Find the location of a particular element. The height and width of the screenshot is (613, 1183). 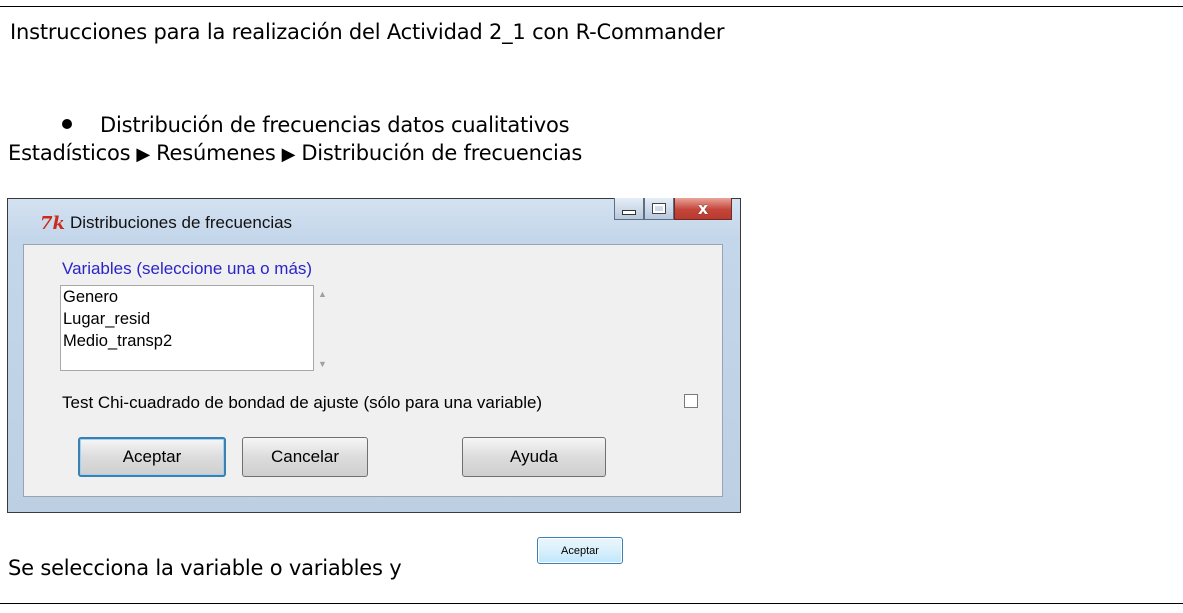

minimize-button is located at coordinates (629, 209).